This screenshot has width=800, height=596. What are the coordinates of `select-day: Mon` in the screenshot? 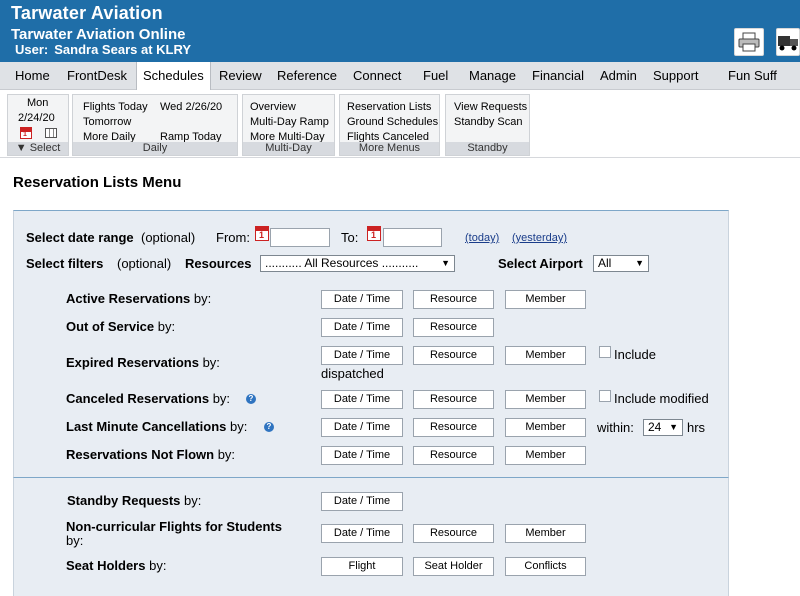 It's located at (38, 103).